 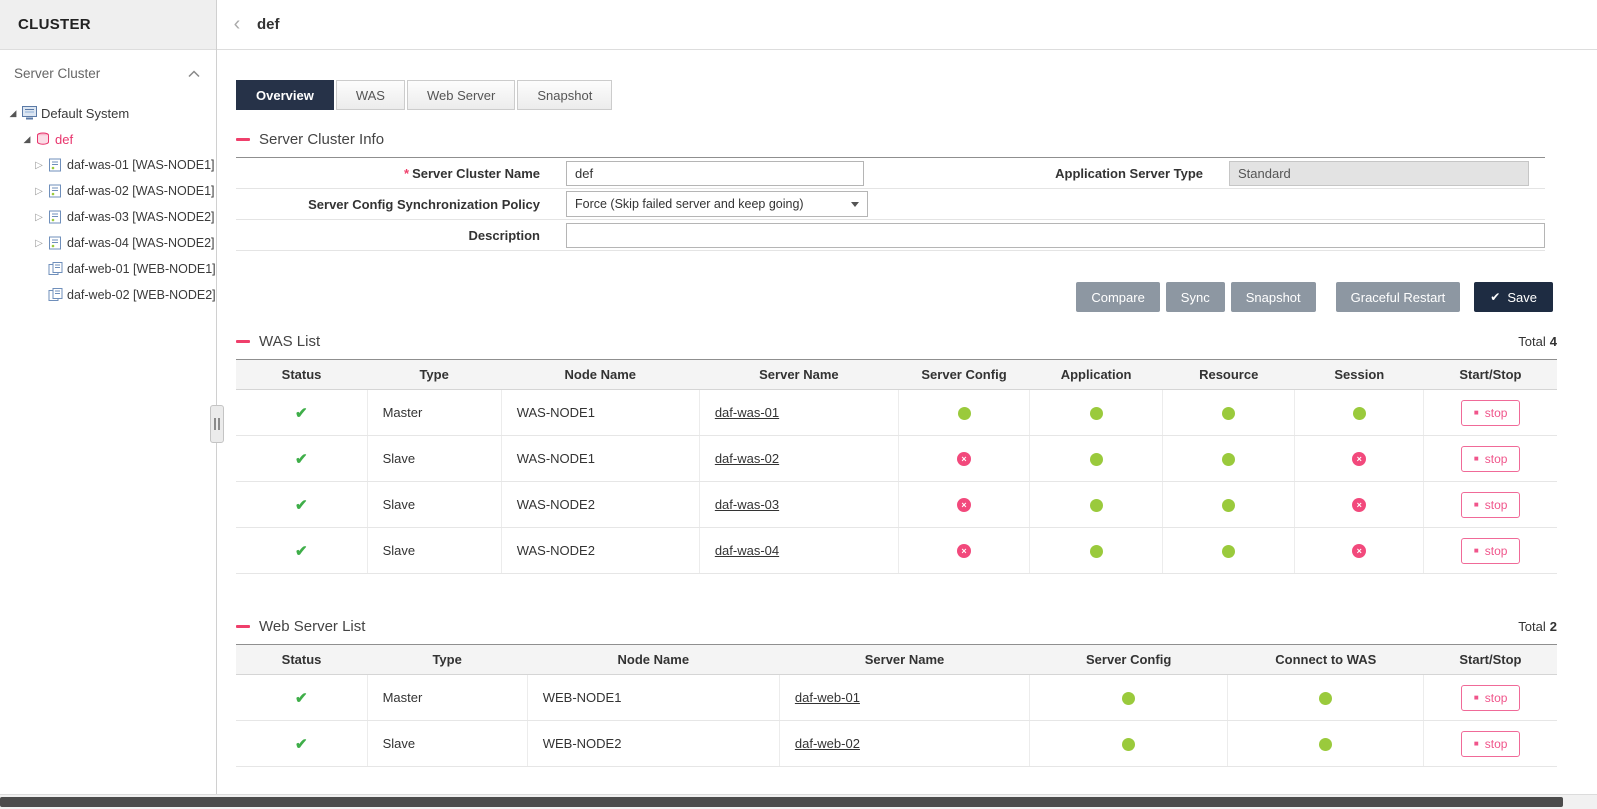 I want to click on snapshot-button: Snapshot, so click(x=1273, y=297).